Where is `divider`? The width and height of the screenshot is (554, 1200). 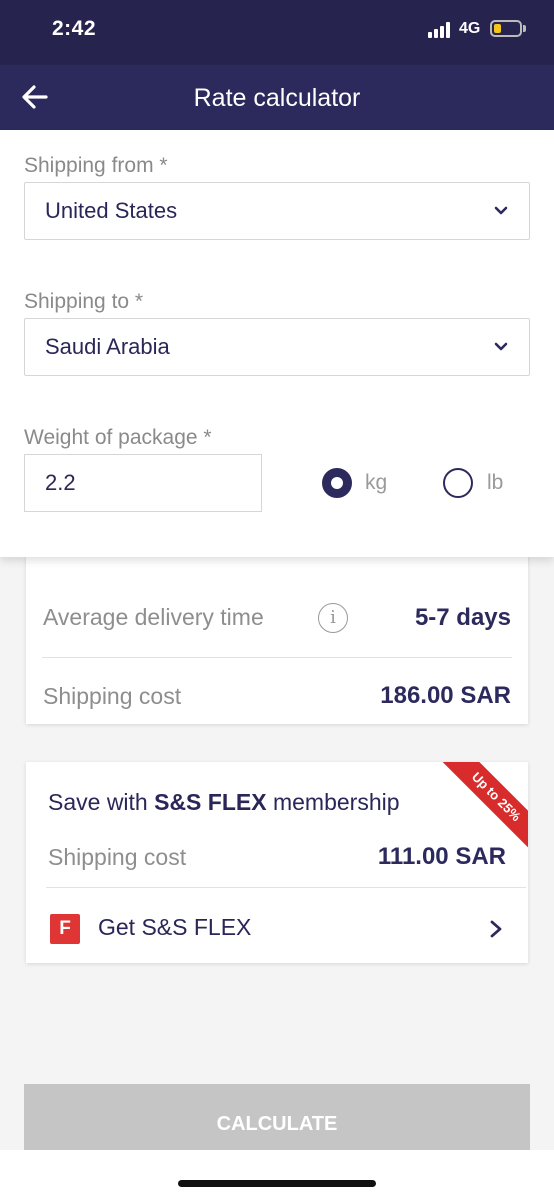
divider is located at coordinates (277, 657).